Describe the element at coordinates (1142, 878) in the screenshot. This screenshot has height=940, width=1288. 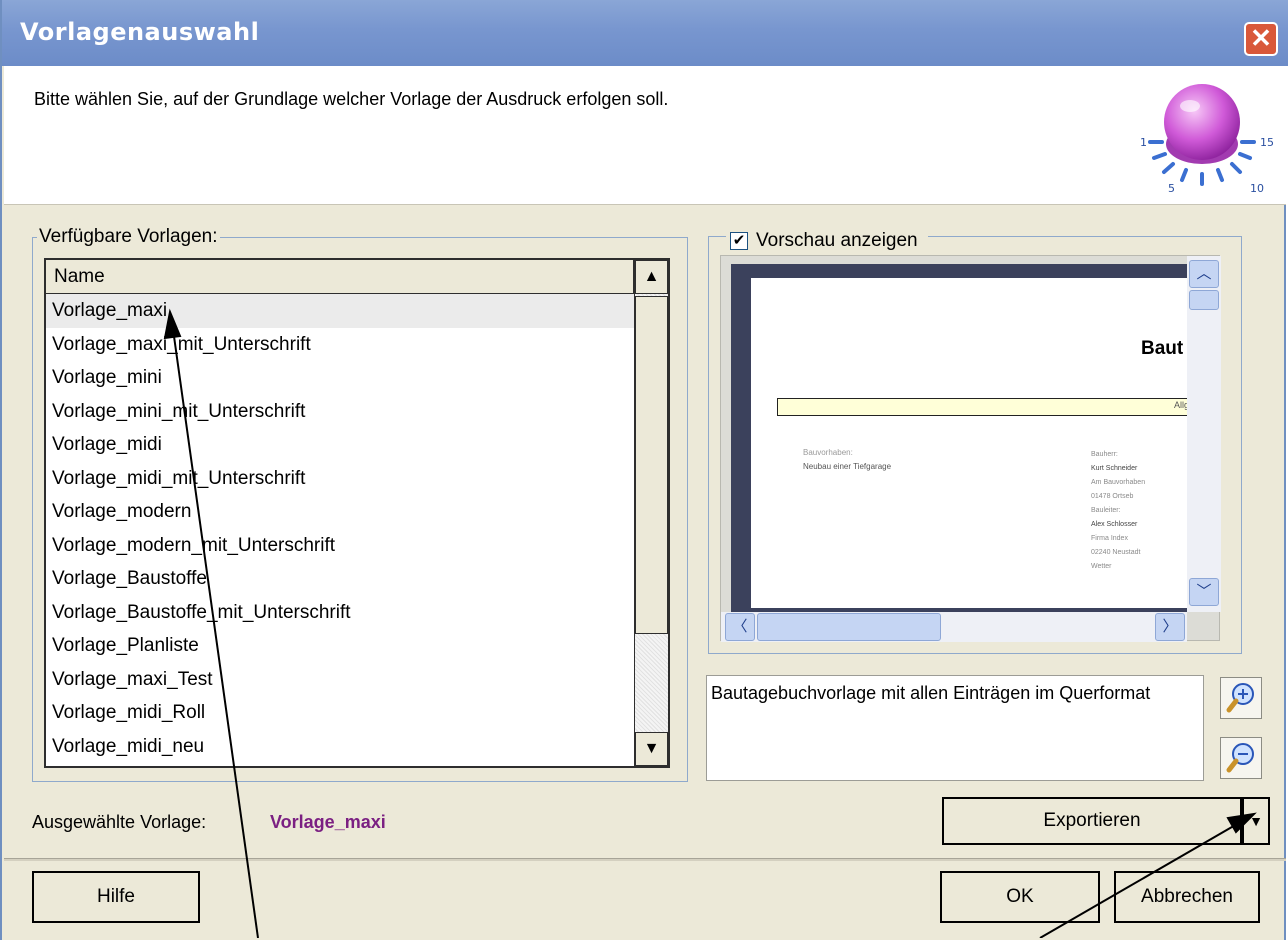
I see `annotation-arrow-right` at that location.